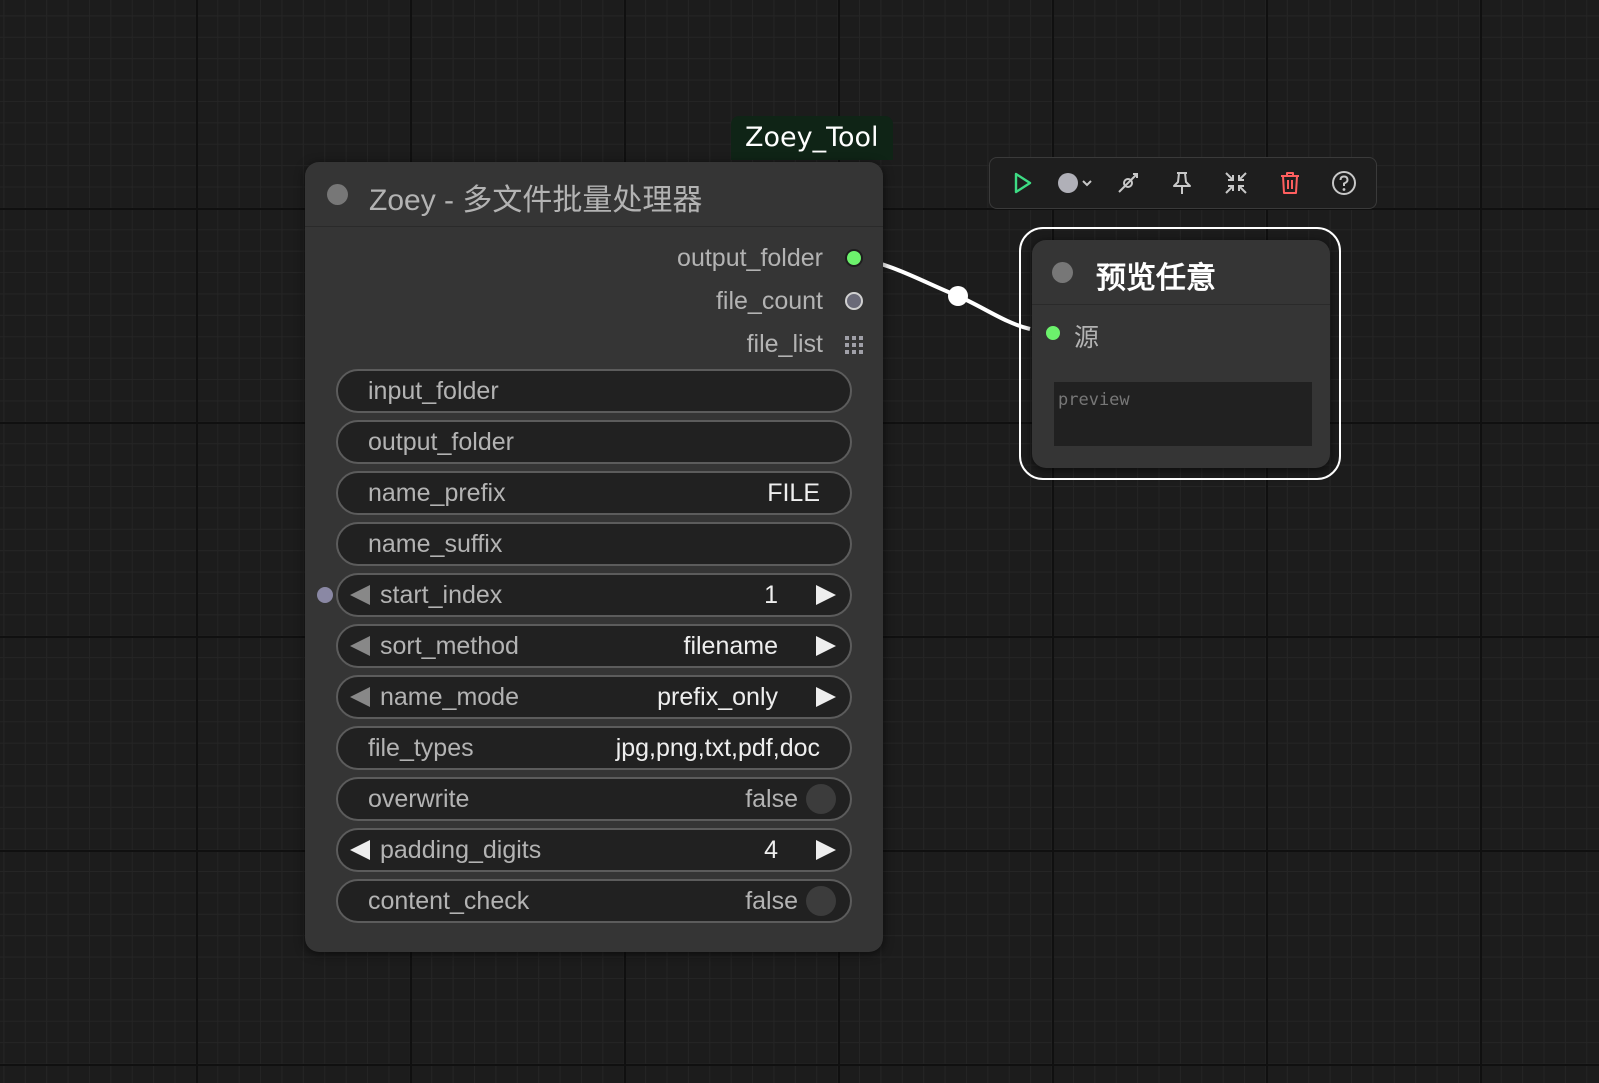 The width and height of the screenshot is (1599, 1083). I want to click on widget-label: input_folder, so click(433, 391).